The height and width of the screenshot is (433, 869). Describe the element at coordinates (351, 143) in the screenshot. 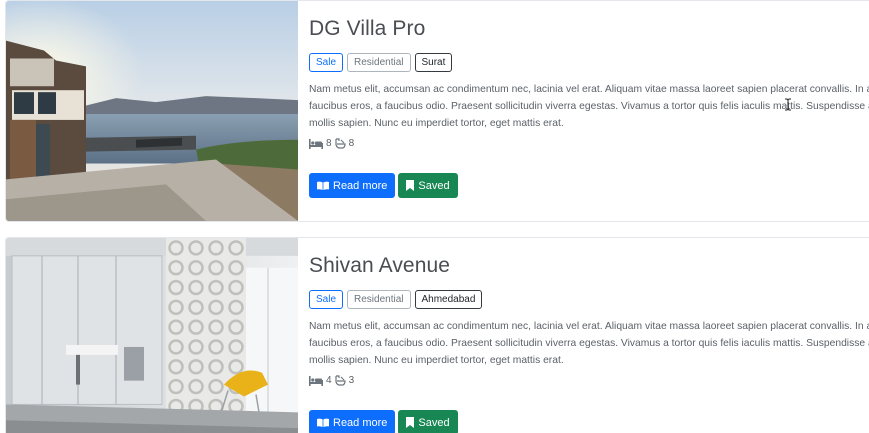

I see `bath-count: 8` at that location.